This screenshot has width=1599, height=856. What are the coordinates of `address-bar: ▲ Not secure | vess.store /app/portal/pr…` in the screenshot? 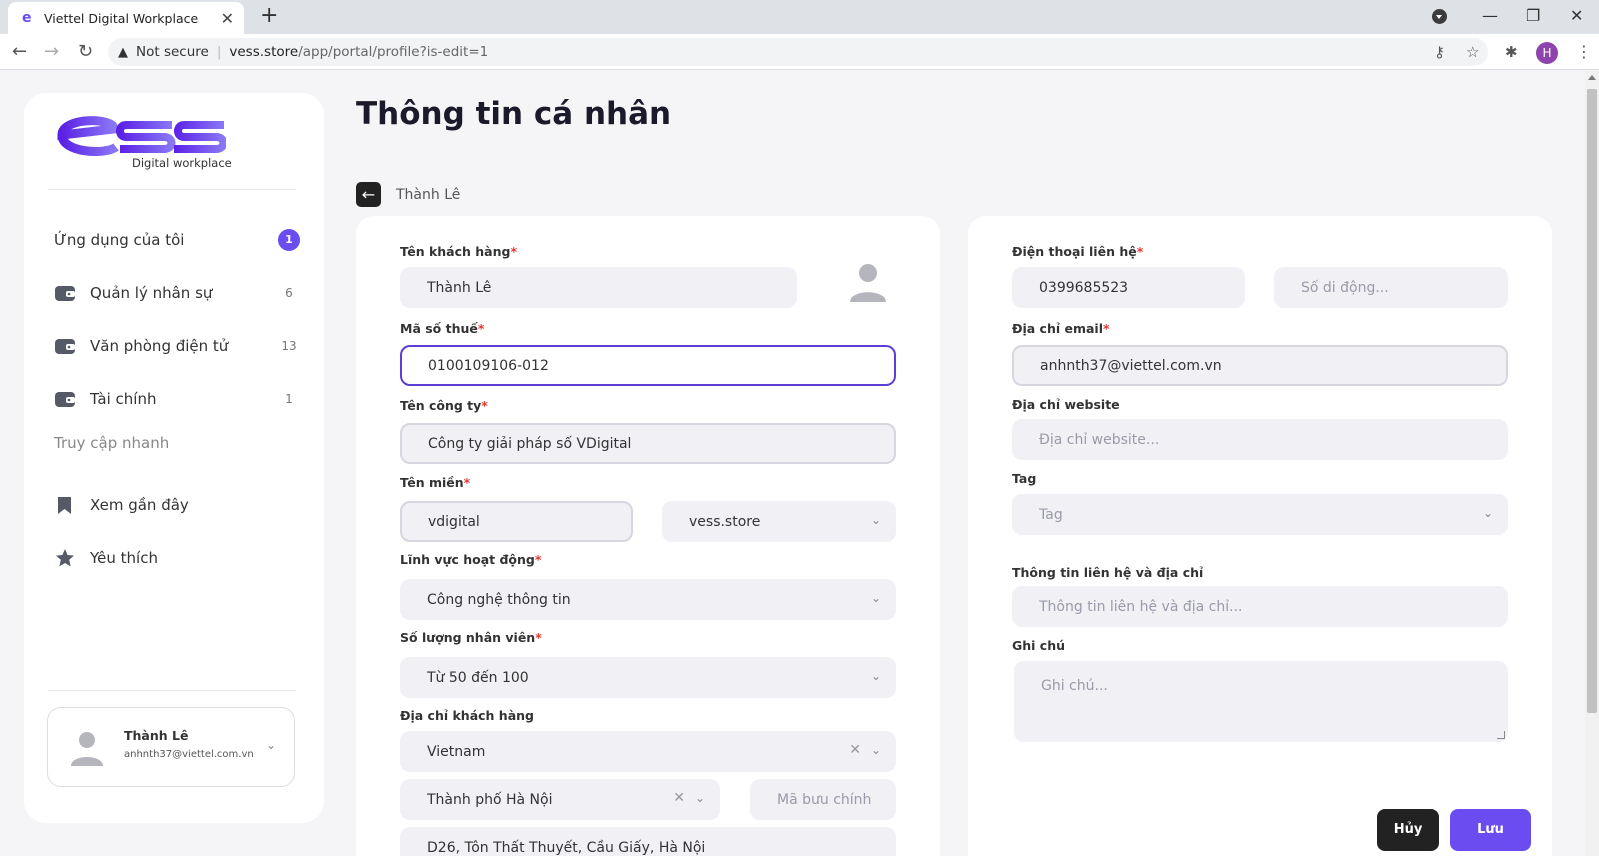 It's located at (798, 52).